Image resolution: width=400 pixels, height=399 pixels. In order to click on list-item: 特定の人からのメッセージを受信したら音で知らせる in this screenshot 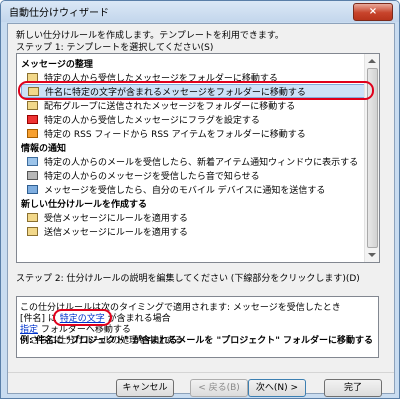, I will do `click(193, 175)`.